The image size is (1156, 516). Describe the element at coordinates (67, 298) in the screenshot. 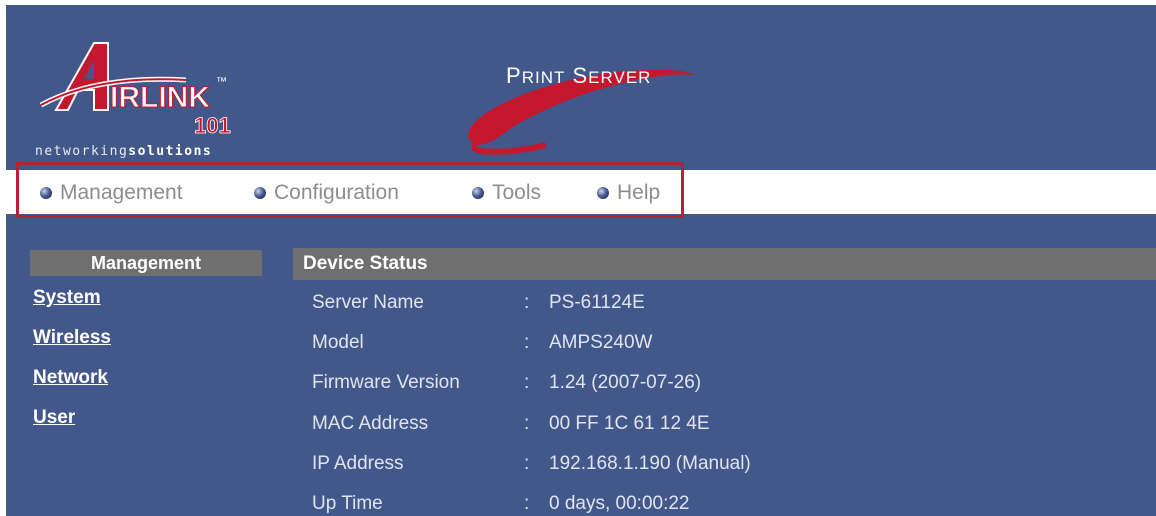

I see `sidebar-link-system: System` at that location.